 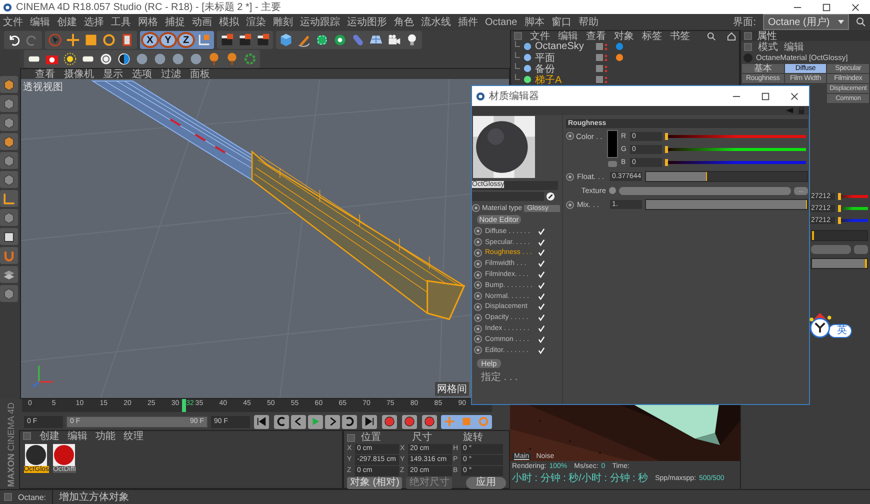 I want to click on viewport-menu-item: 面板, so click(x=200, y=74).